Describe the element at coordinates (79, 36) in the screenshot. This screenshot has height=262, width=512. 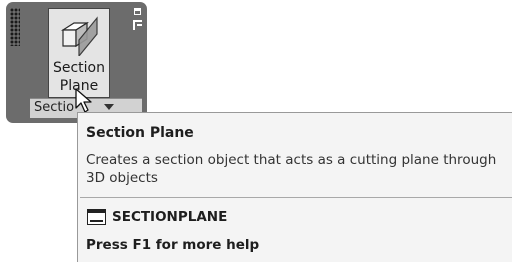
I see `section-plane-icon` at that location.